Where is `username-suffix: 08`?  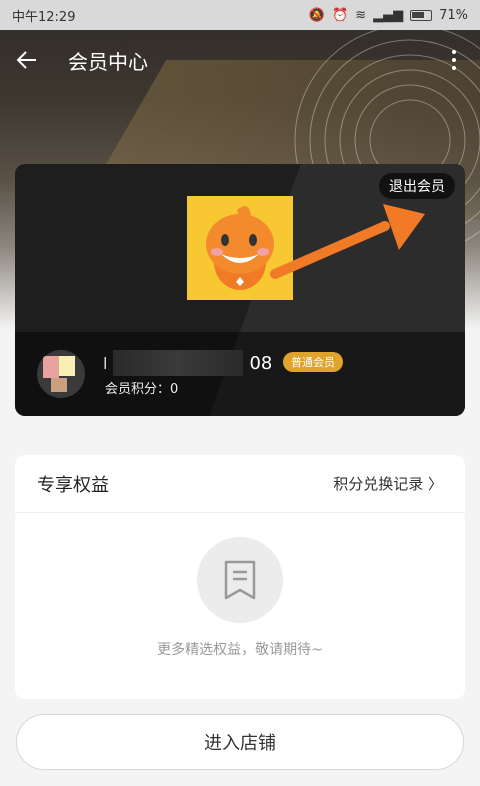
username-suffix: 08 is located at coordinates (261, 363).